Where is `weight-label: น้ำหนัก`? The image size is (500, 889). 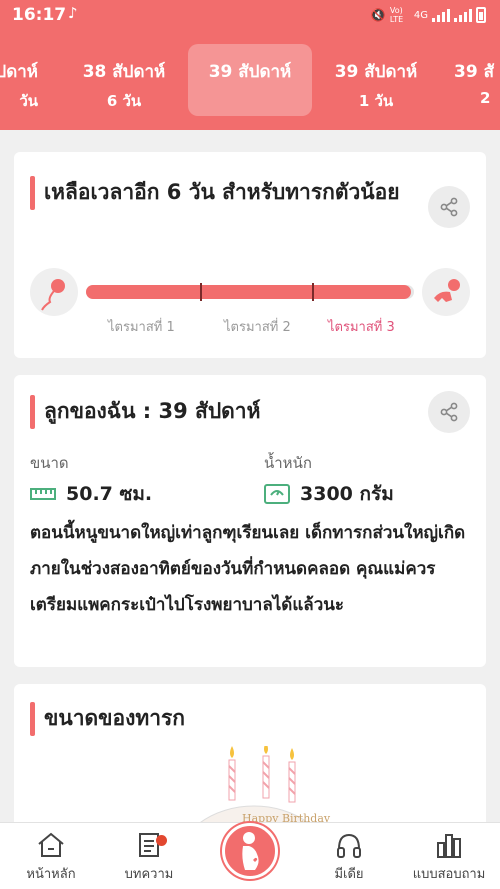 weight-label: น้ำหนัก is located at coordinates (288, 463).